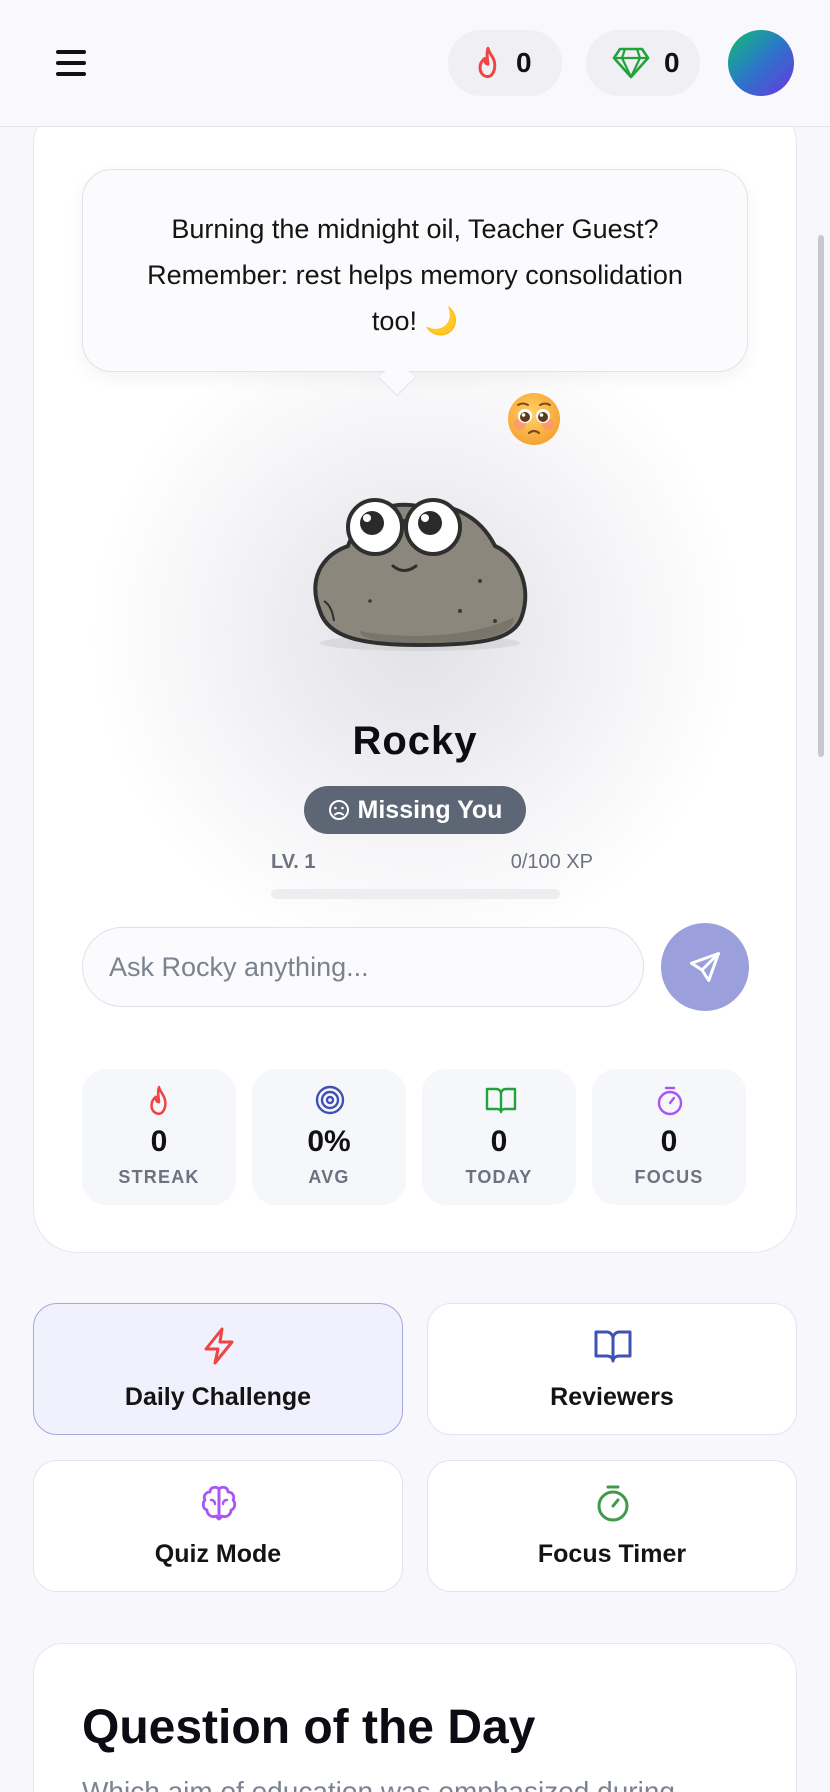 The image size is (830, 1792). I want to click on lightning-icon, so click(219, 1346).